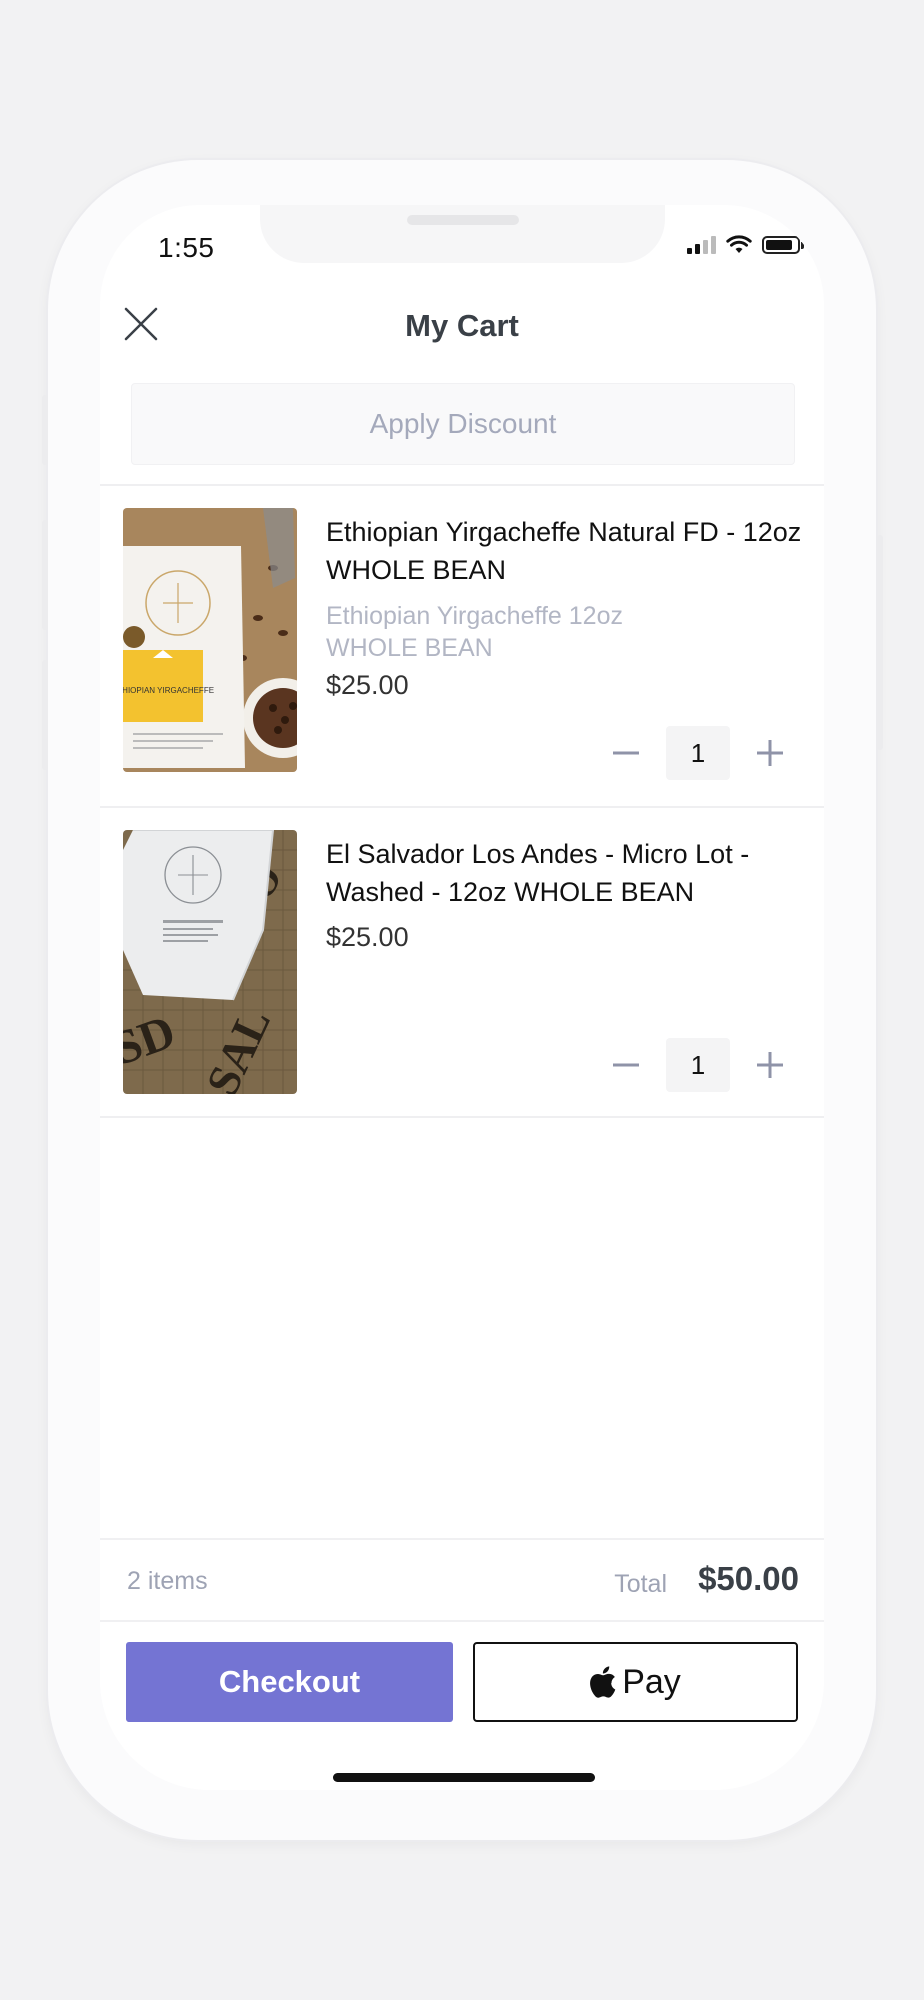 Image resolution: width=924 pixels, height=2000 pixels. Describe the element at coordinates (167, 1581) in the screenshot. I see `items-count: 2 items` at that location.